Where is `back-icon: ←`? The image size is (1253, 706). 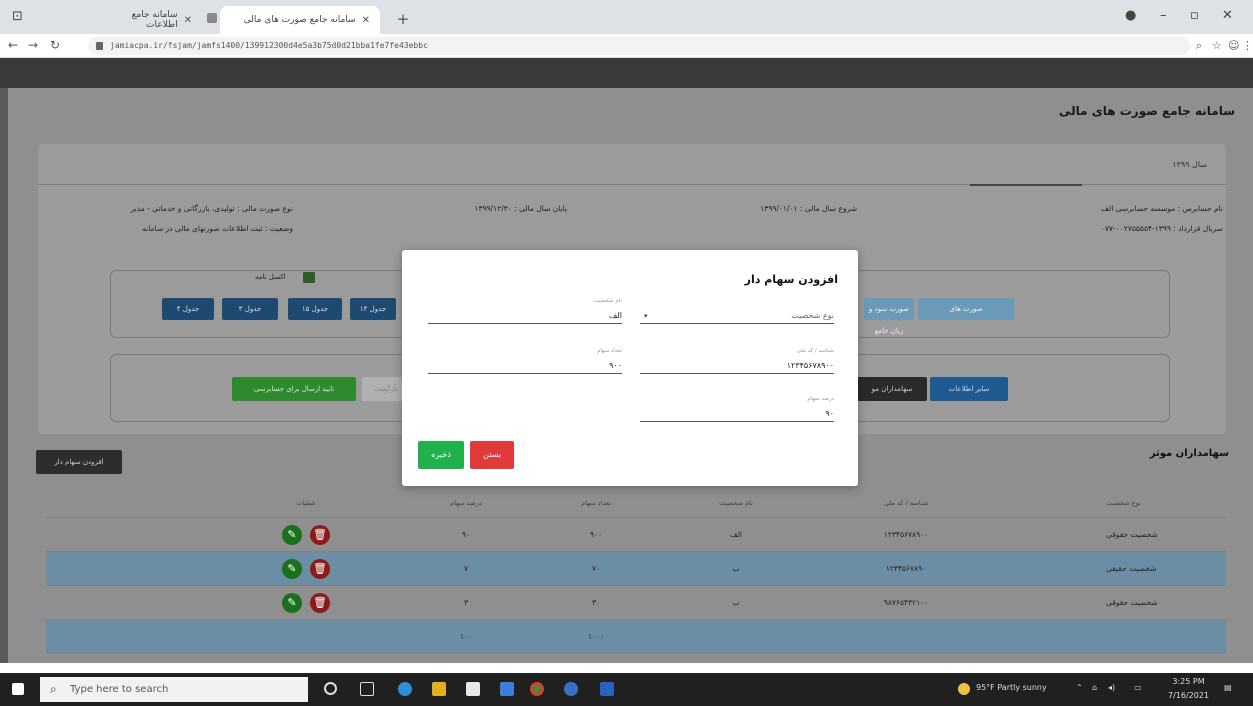 back-icon: ← is located at coordinates (13, 45).